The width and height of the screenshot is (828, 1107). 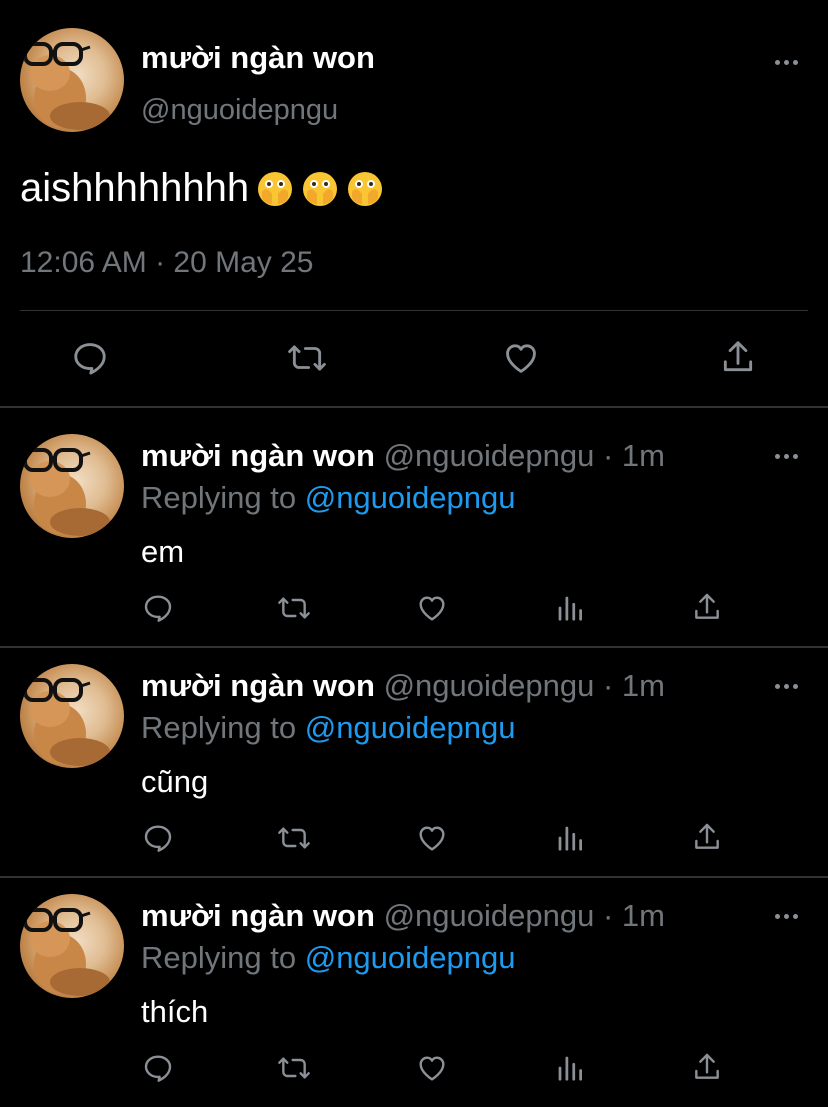 I want to click on tweet-actions, so click(x=414, y=360).